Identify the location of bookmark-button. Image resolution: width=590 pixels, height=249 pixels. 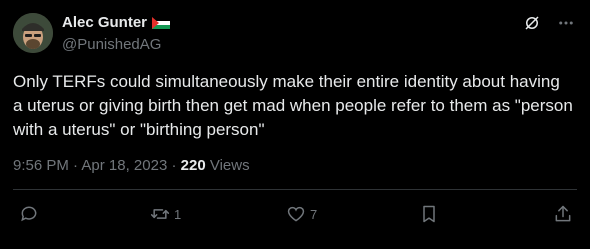
(431, 214).